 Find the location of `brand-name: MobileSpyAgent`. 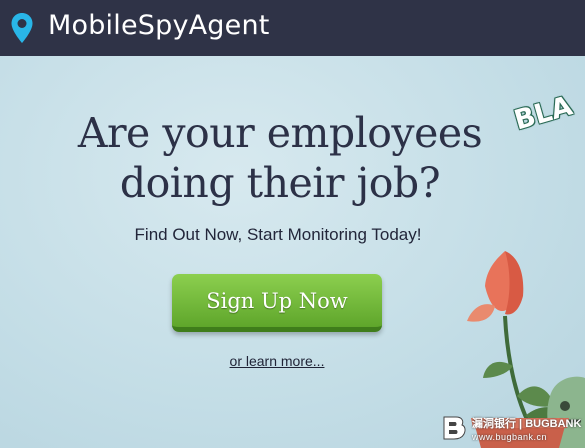

brand-name: MobileSpyAgent is located at coordinates (159, 25).